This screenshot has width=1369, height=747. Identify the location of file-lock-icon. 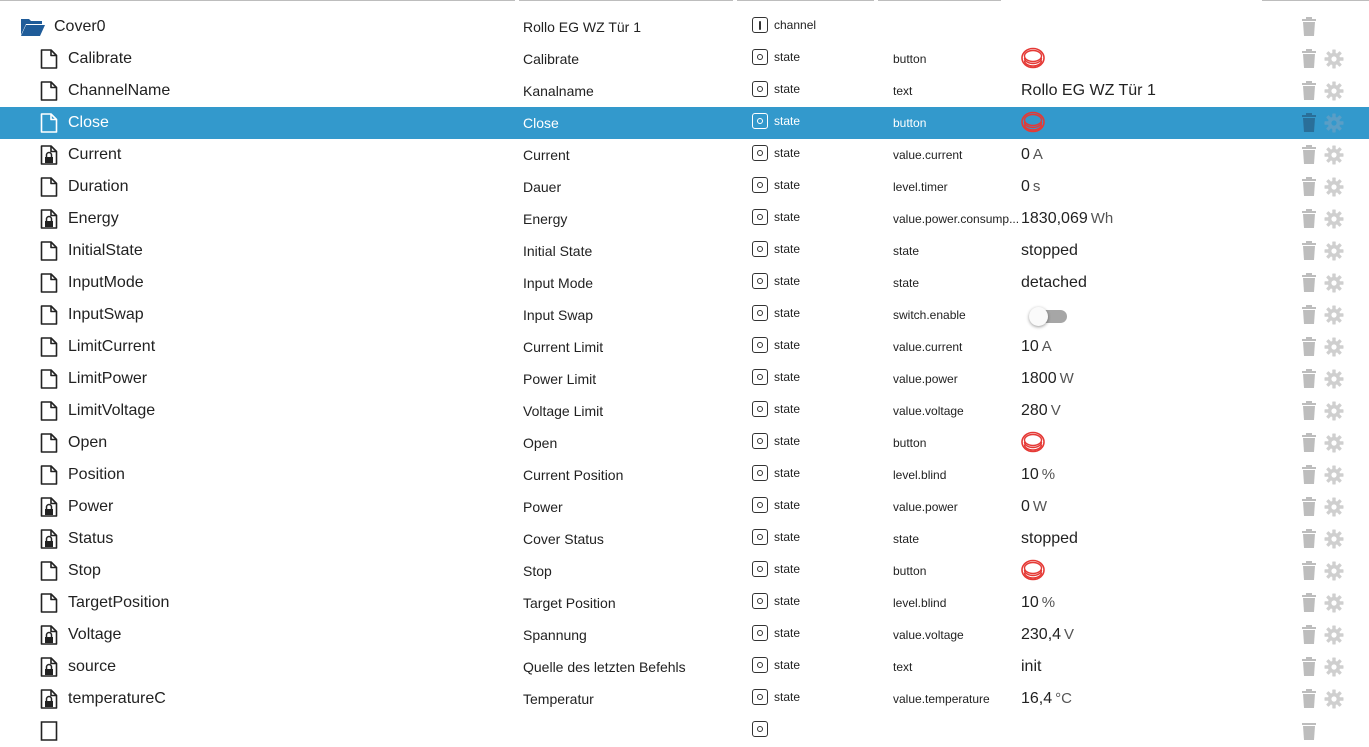
(49, 219).